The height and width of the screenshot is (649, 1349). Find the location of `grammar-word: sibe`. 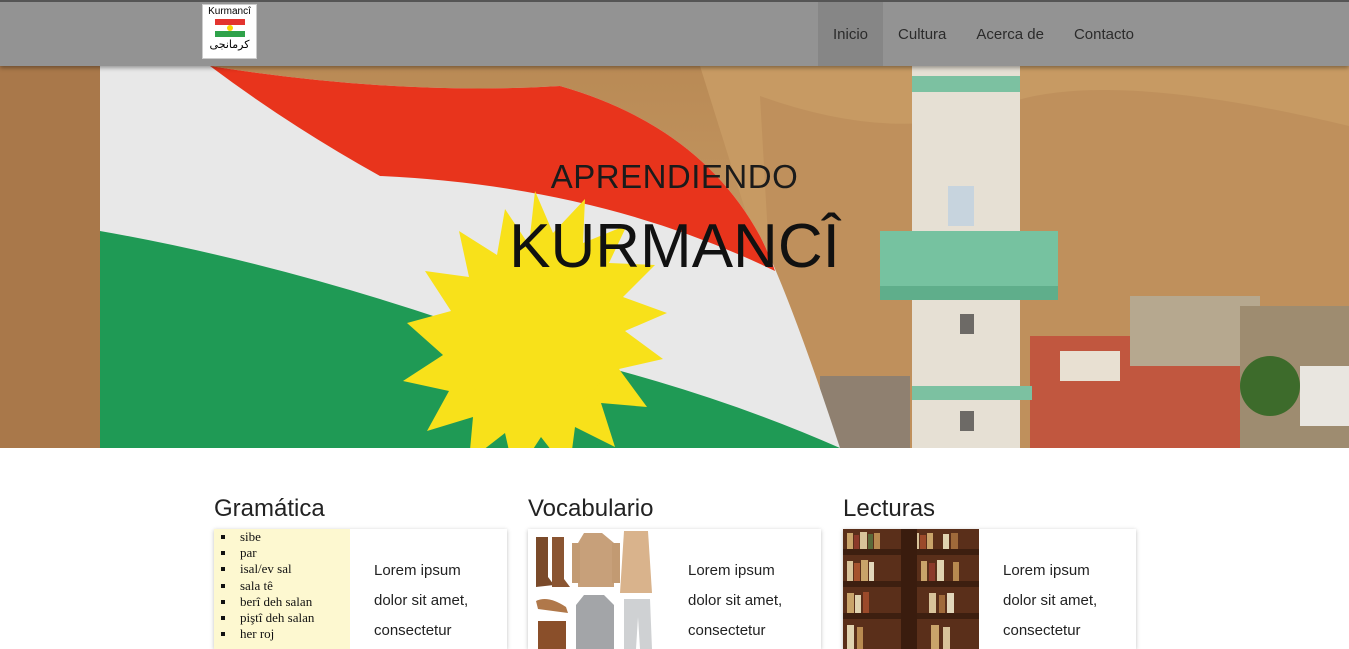

grammar-word: sibe is located at coordinates (293, 537).